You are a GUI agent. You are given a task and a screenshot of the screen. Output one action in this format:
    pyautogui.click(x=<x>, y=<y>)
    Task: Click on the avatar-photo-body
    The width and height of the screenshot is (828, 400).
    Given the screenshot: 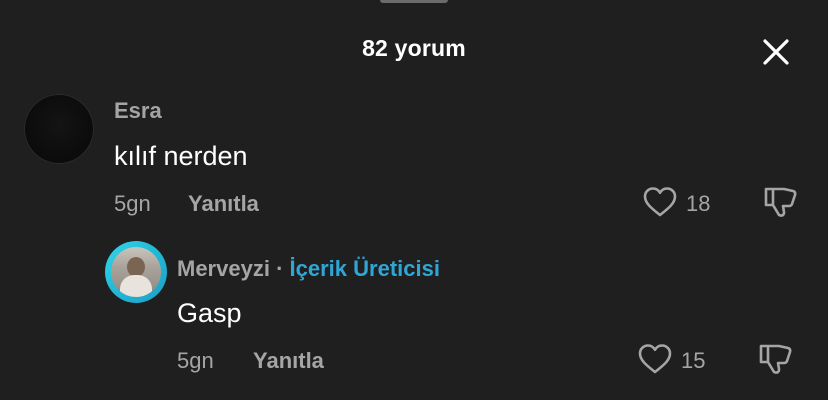 What is the action you would take?
    pyautogui.click(x=136, y=286)
    